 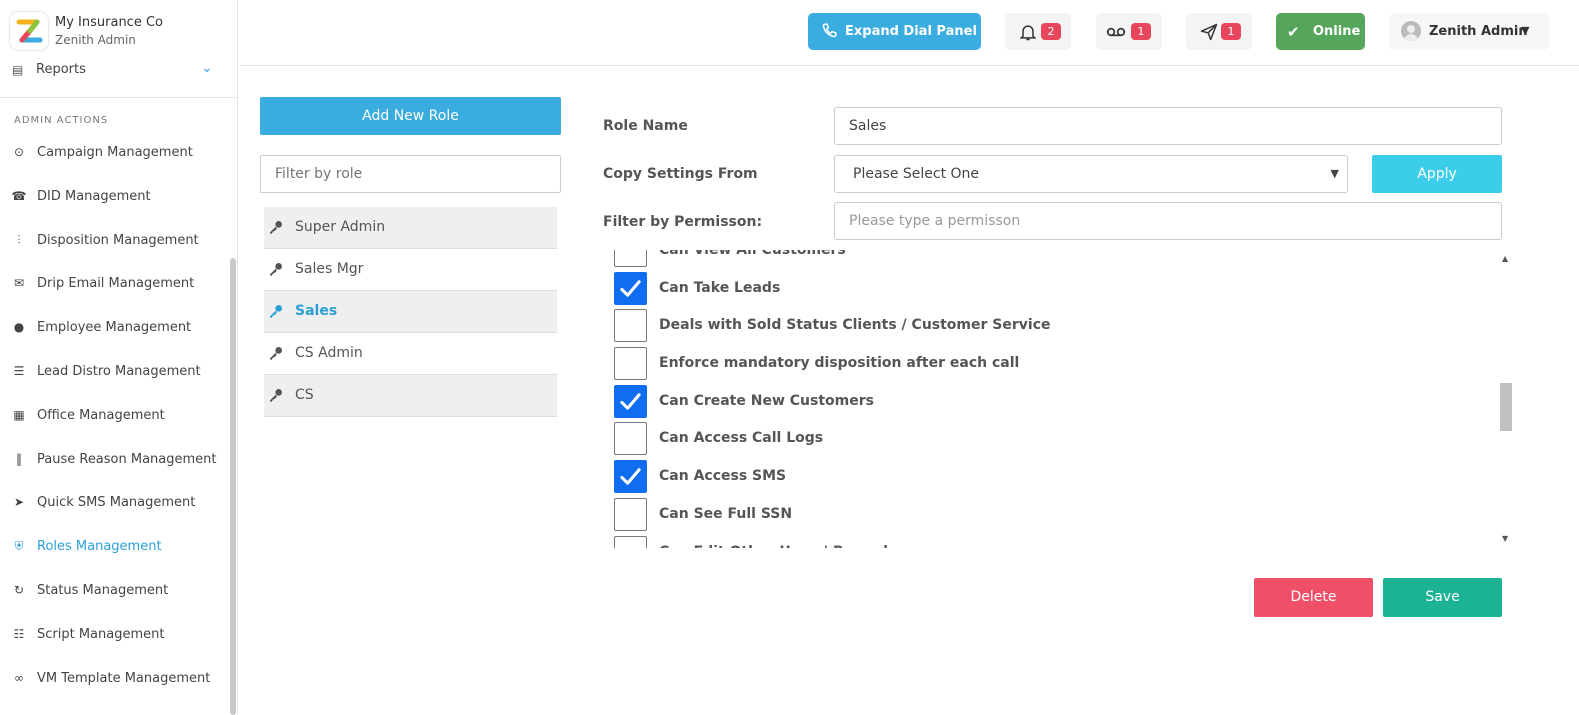 I want to click on role-name-label: Role Name, so click(x=645, y=126).